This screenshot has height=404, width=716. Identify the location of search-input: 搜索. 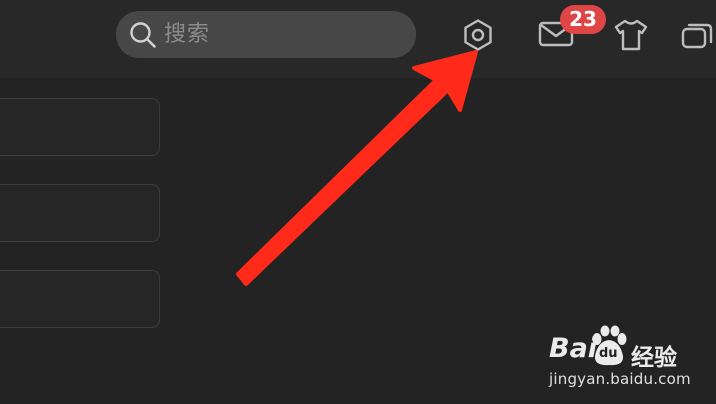
(266, 34).